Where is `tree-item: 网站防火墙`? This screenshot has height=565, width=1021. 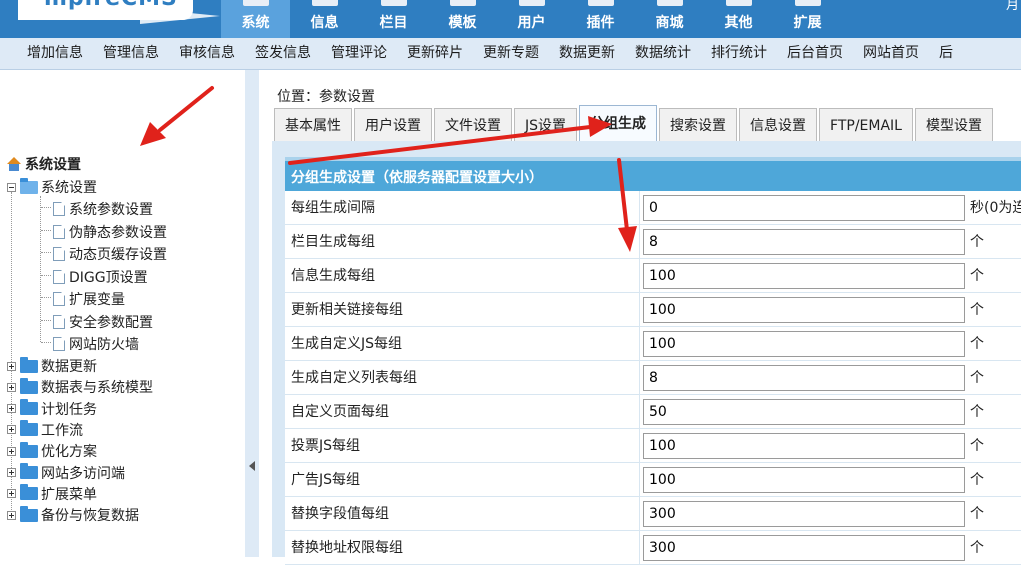 tree-item: 网站防火墙 is located at coordinates (96, 344).